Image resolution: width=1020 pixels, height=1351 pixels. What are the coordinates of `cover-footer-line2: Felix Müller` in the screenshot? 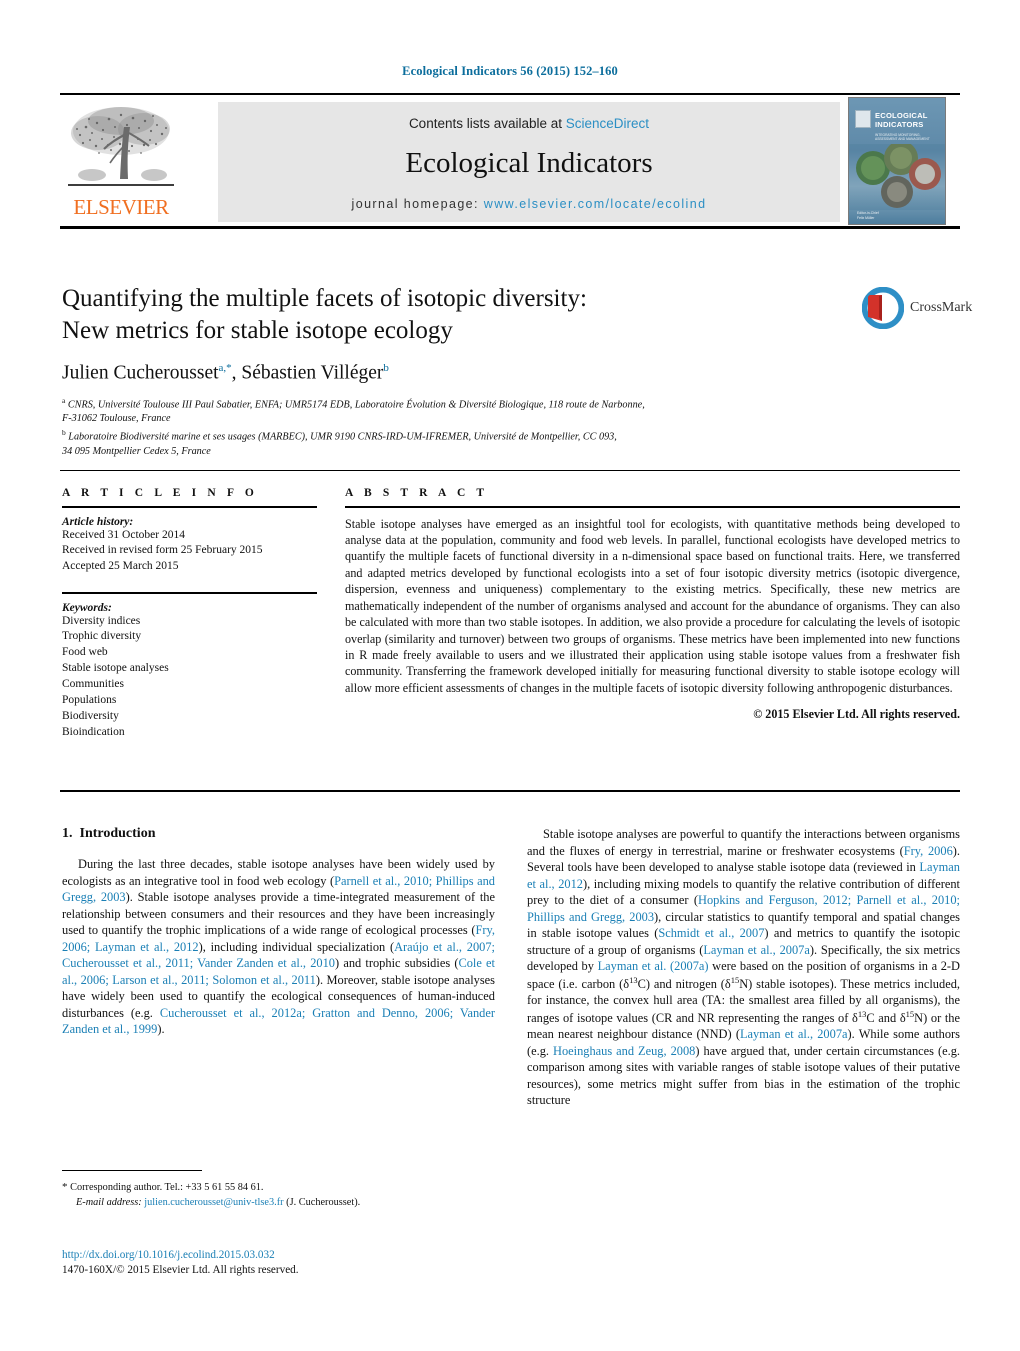 It's located at (866, 217).